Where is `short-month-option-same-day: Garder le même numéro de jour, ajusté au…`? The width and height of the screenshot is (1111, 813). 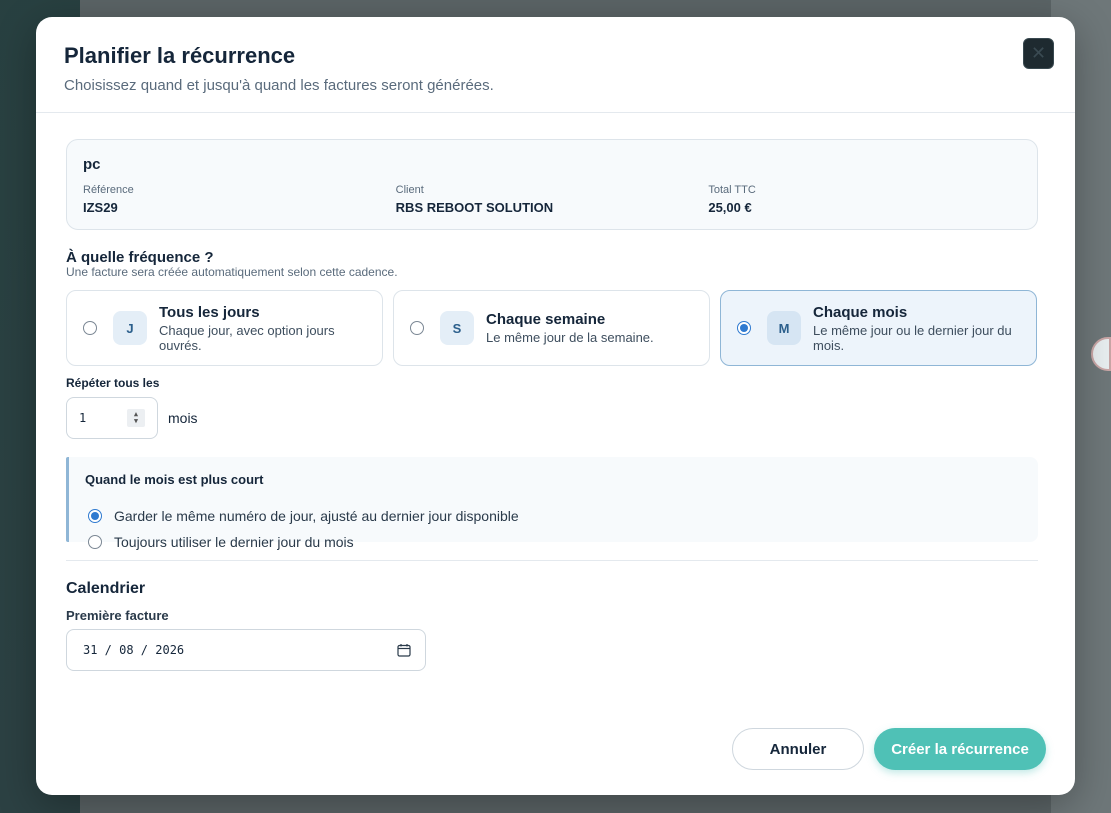 short-month-option-same-day: Garder le même numéro de jour, ajusté au… is located at coordinates (553, 516).